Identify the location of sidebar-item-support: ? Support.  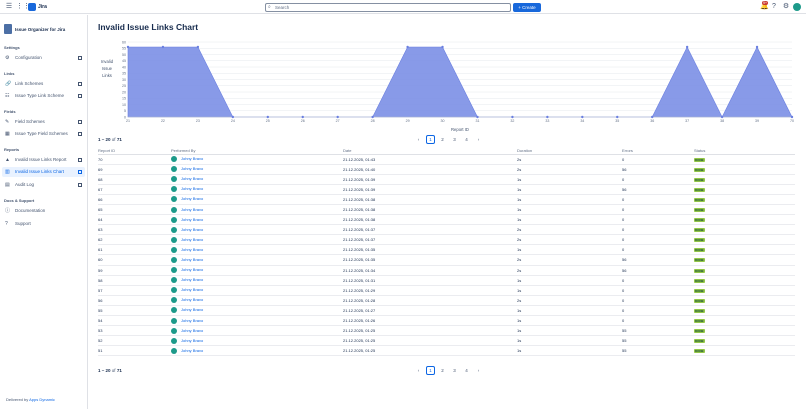
(43, 224).